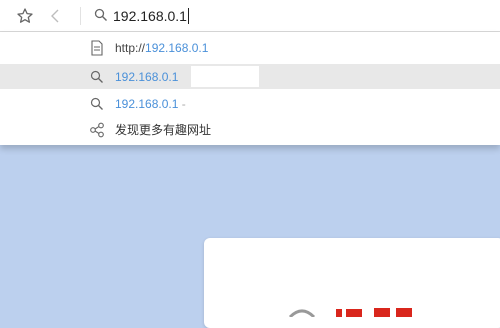 The image size is (500, 328). I want to click on suggestion-suffix: -, so click(183, 103).